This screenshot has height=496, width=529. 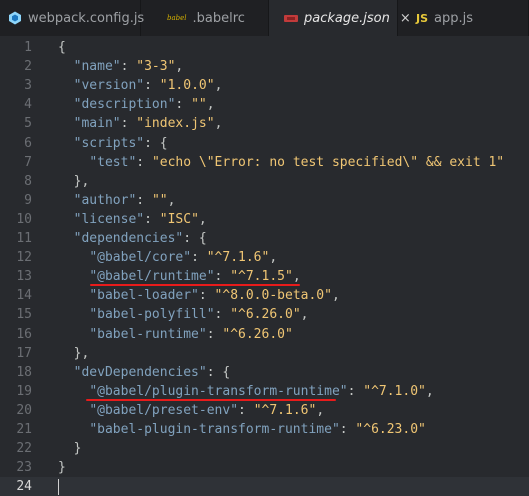 I want to click on line-number: 9, so click(x=28, y=200).